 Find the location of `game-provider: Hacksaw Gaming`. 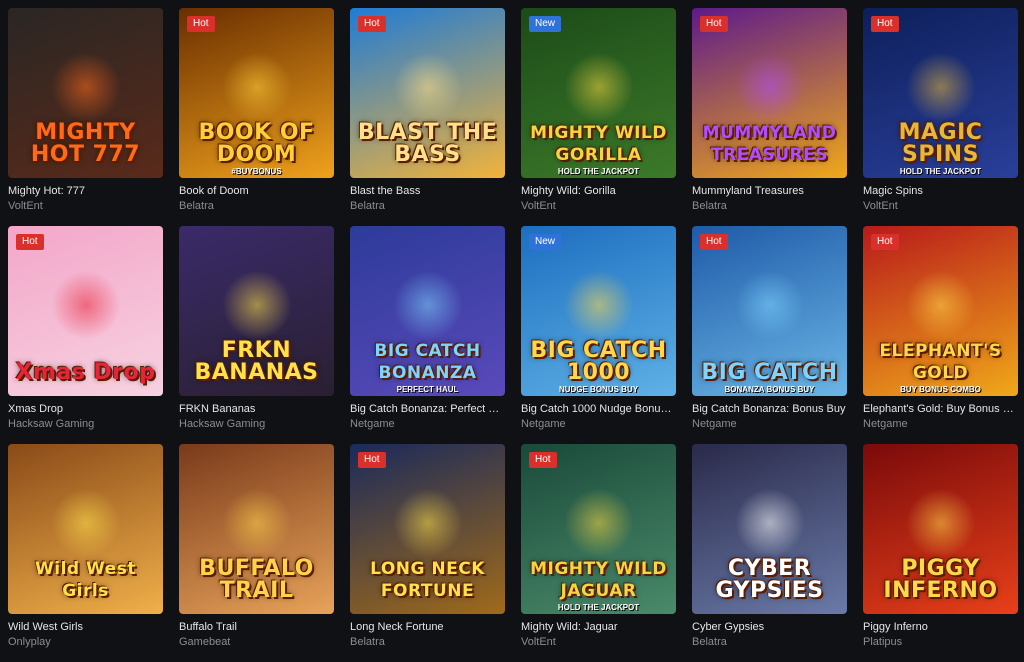

game-provider: Hacksaw Gaming is located at coordinates (222, 424).